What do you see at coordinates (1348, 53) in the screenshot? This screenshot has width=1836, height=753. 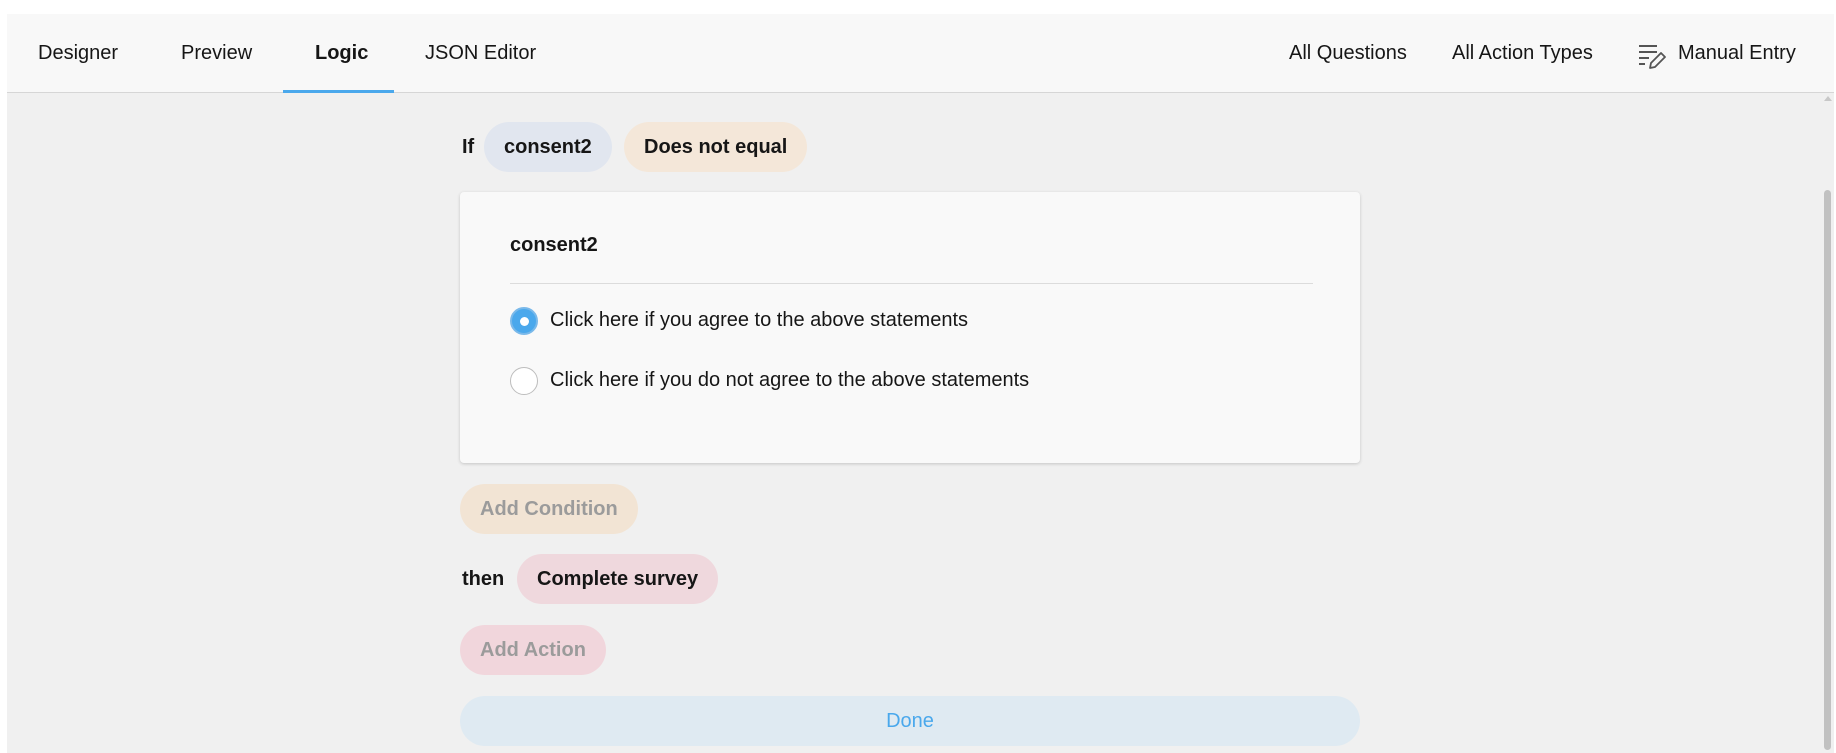 I see `all-questions-filter: All Questions` at bounding box center [1348, 53].